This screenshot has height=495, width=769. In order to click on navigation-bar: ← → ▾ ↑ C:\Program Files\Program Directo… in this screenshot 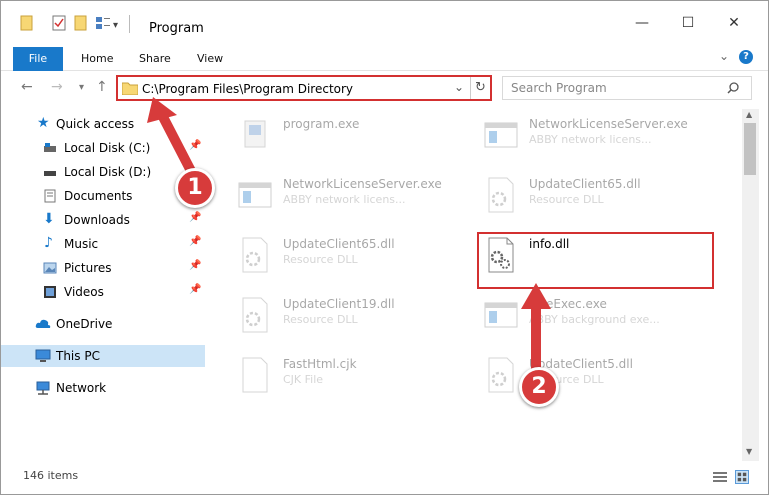, I will do `click(384, 88)`.